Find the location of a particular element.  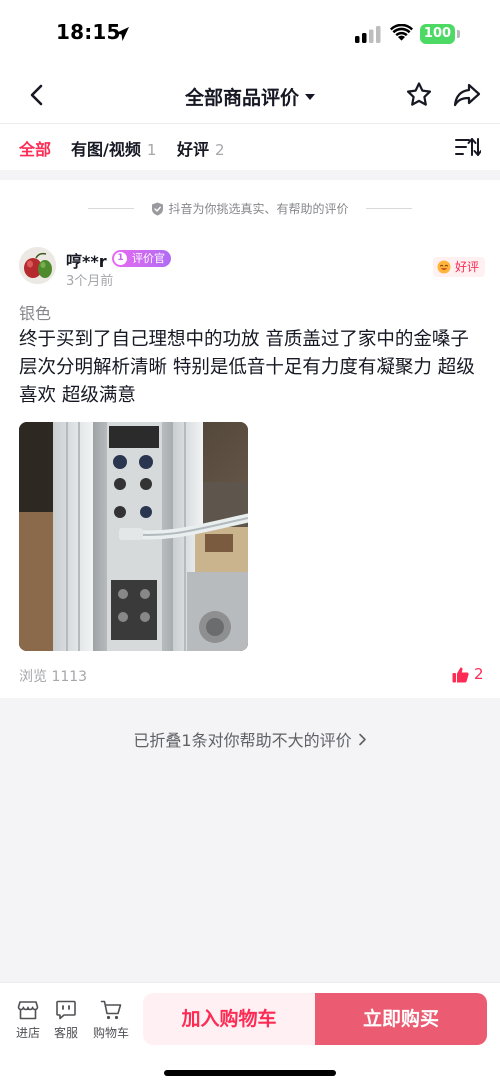

authenticity-notice: 抖音为你挑选真实、有帮助的评价 is located at coordinates (250, 209).